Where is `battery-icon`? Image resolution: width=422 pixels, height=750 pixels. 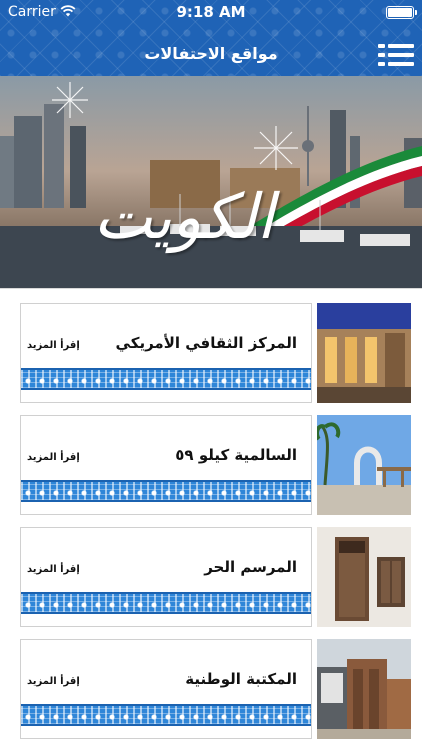 battery-icon is located at coordinates (401, 12).